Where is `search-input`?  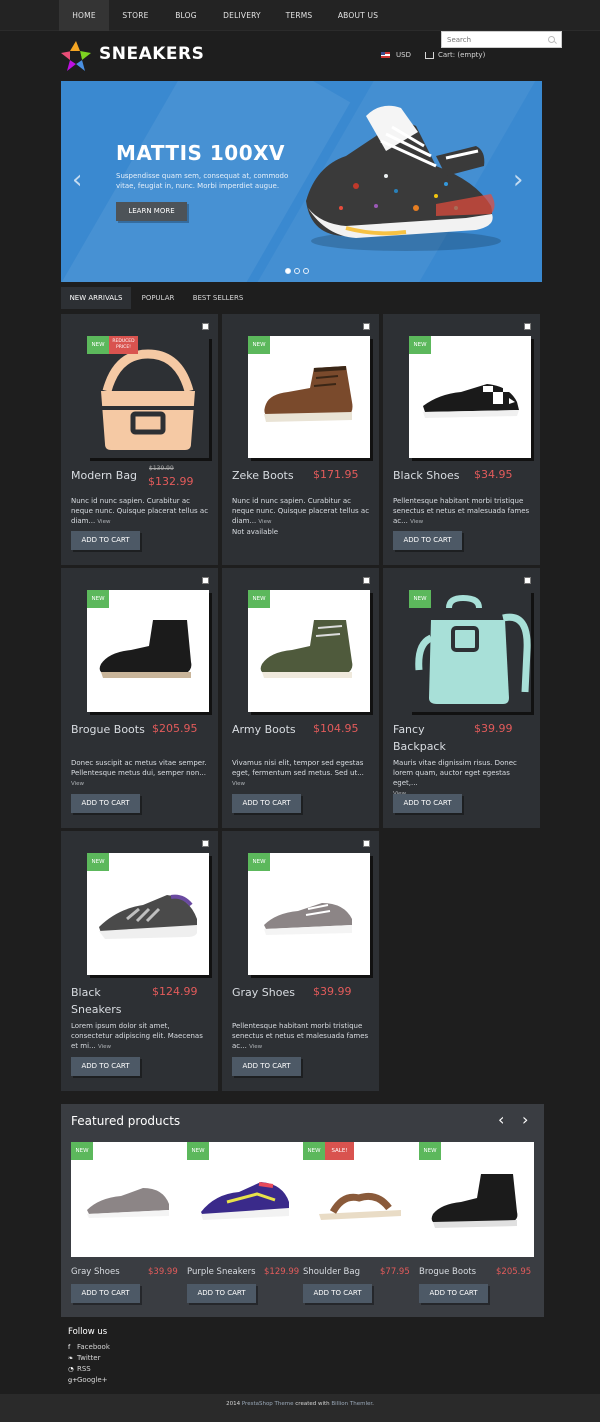
search-input is located at coordinates (492, 39).